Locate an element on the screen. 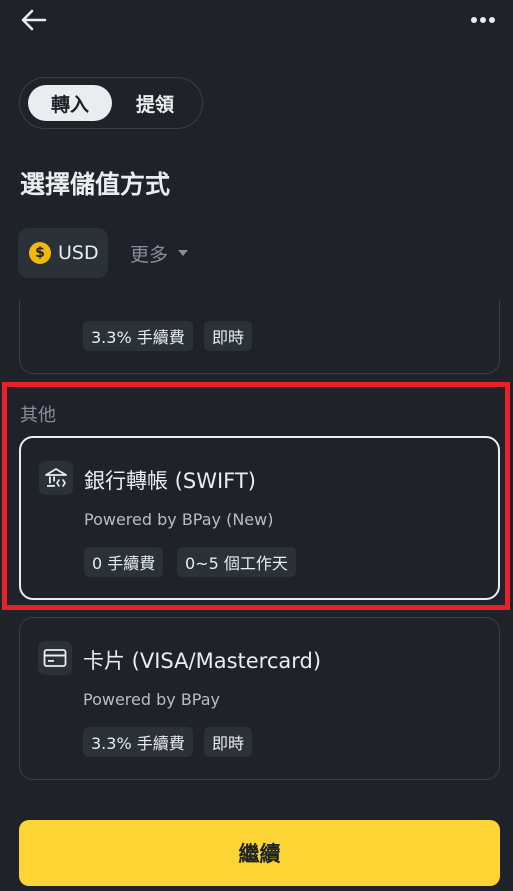 Image resolution: width=513 pixels, height=891 pixels. dollar-coin-icon: $ is located at coordinates (40, 253).